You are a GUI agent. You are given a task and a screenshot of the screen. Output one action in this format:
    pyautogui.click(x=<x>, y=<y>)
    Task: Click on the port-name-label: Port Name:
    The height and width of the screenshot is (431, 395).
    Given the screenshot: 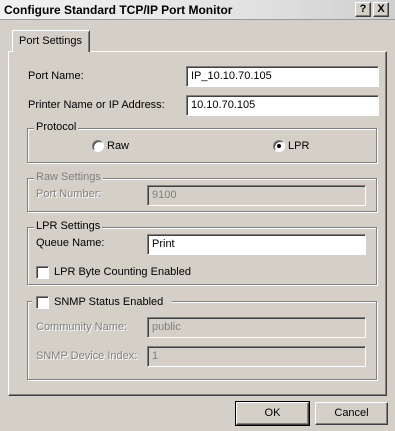 What is the action you would take?
    pyautogui.click(x=56, y=76)
    